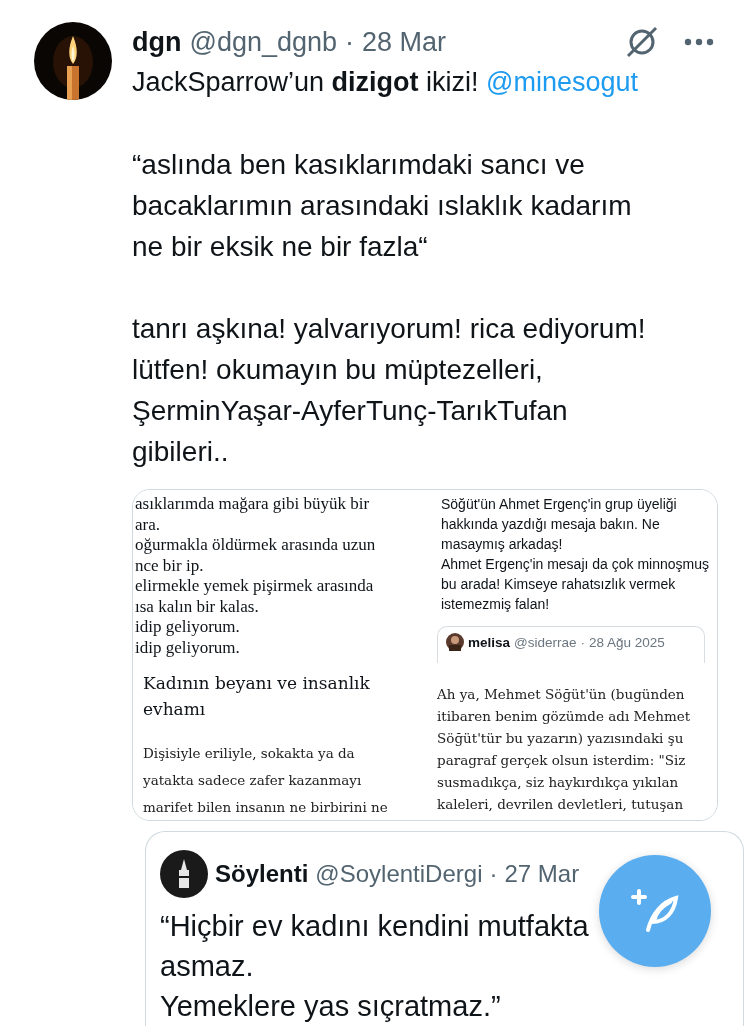  I want to click on article-text: Dişisiyle eriliyle, sokakta ya da yatakta sadece zafer kazanmayı marifet bilen insanın ne birbirini ne, so click(266, 780).